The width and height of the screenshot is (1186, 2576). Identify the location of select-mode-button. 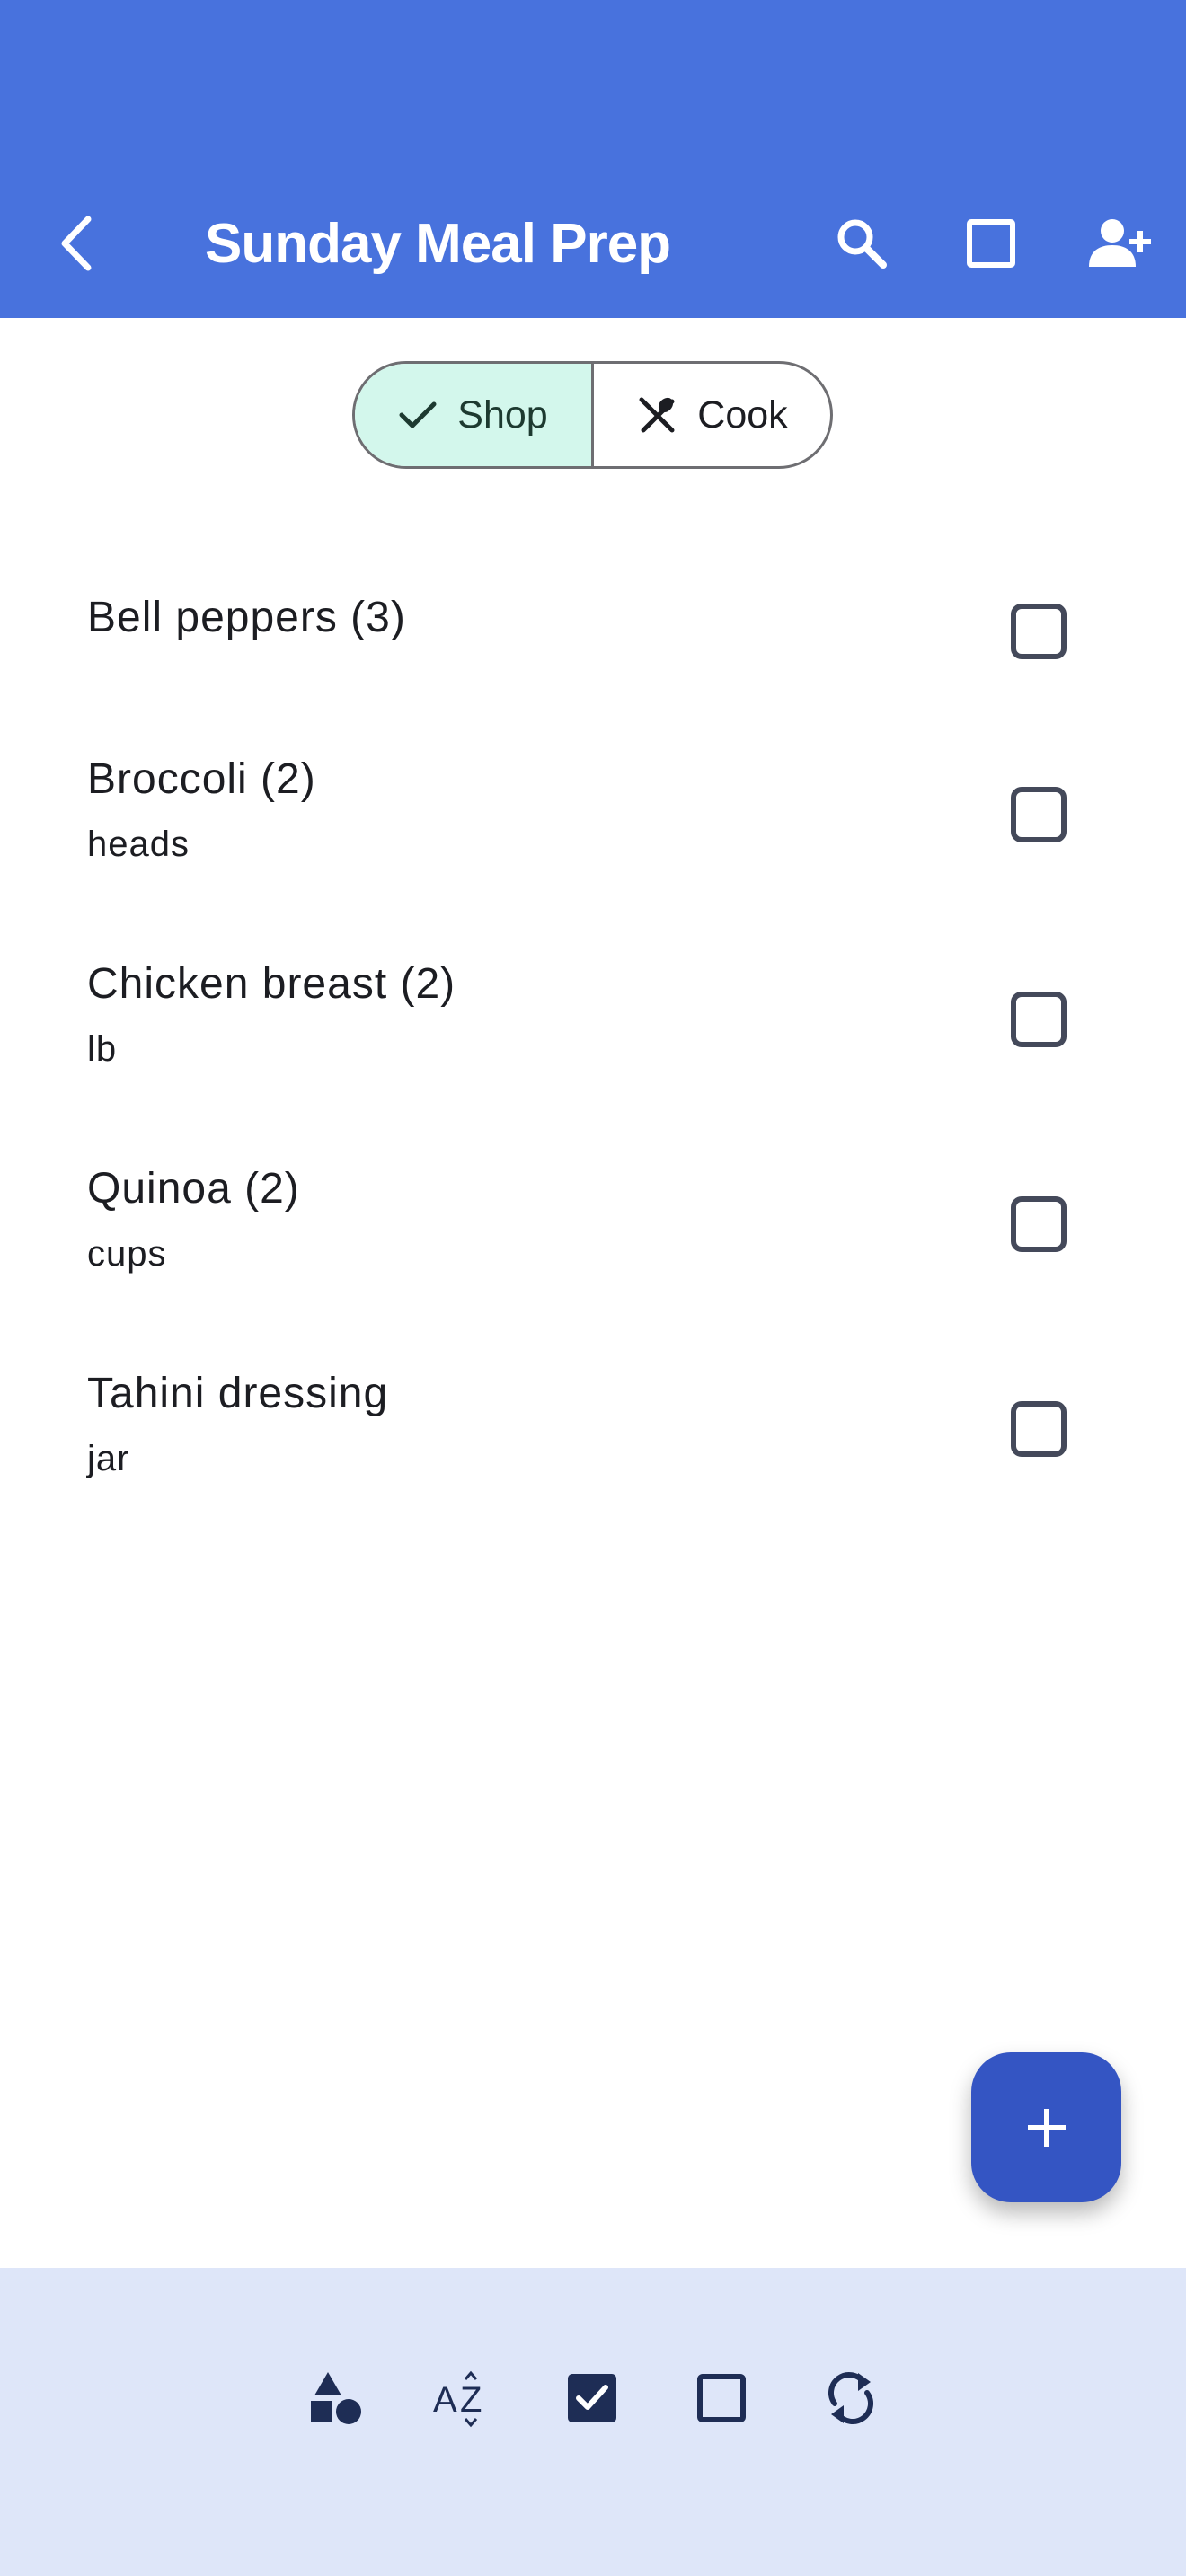
(991, 243).